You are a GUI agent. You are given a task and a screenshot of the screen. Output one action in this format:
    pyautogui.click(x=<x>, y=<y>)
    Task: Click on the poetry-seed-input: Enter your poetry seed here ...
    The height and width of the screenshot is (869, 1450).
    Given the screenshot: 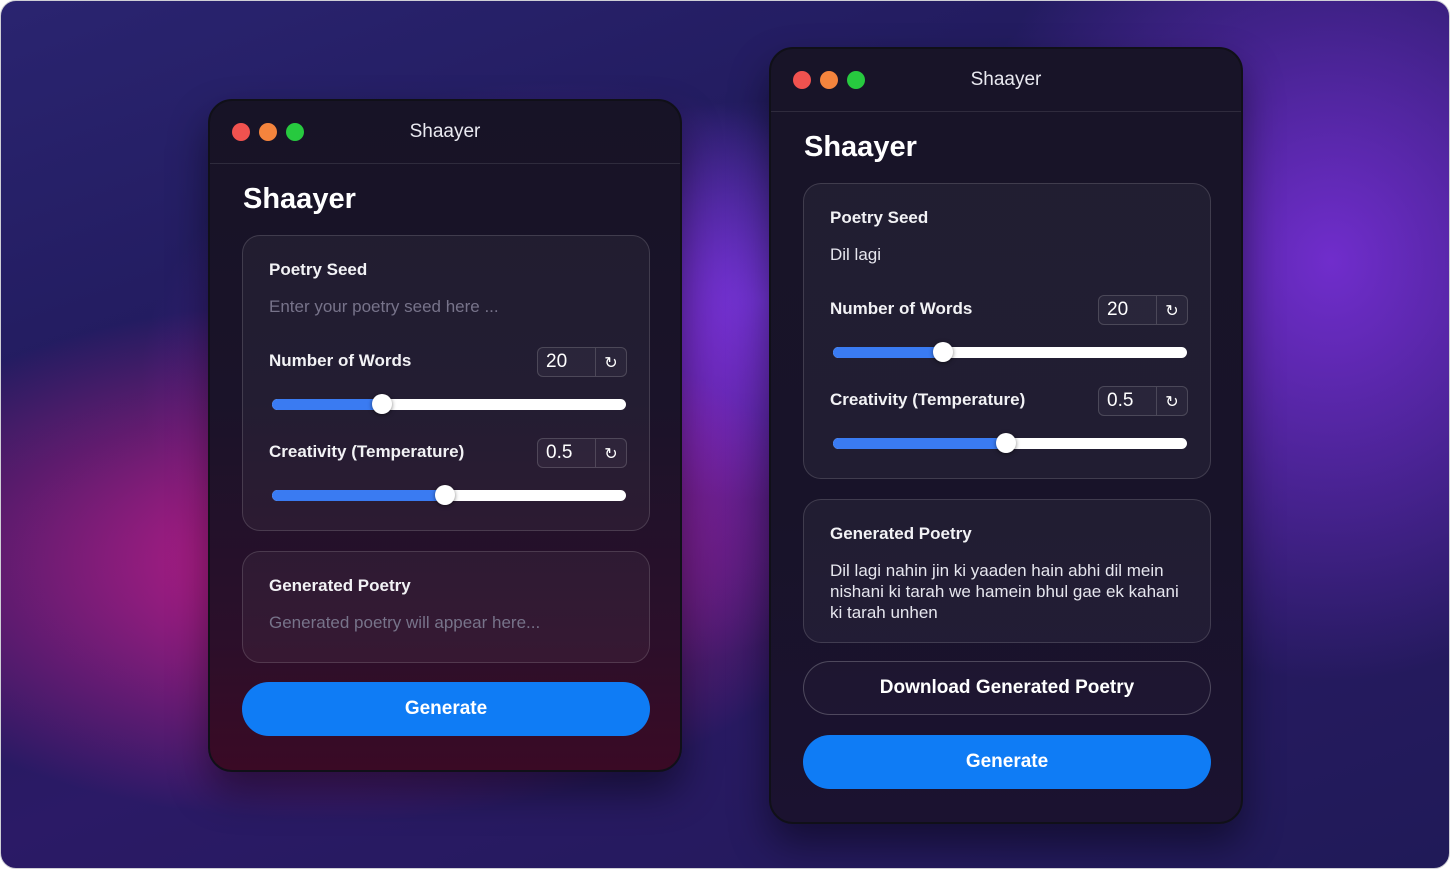 What is the action you would take?
    pyautogui.click(x=449, y=306)
    